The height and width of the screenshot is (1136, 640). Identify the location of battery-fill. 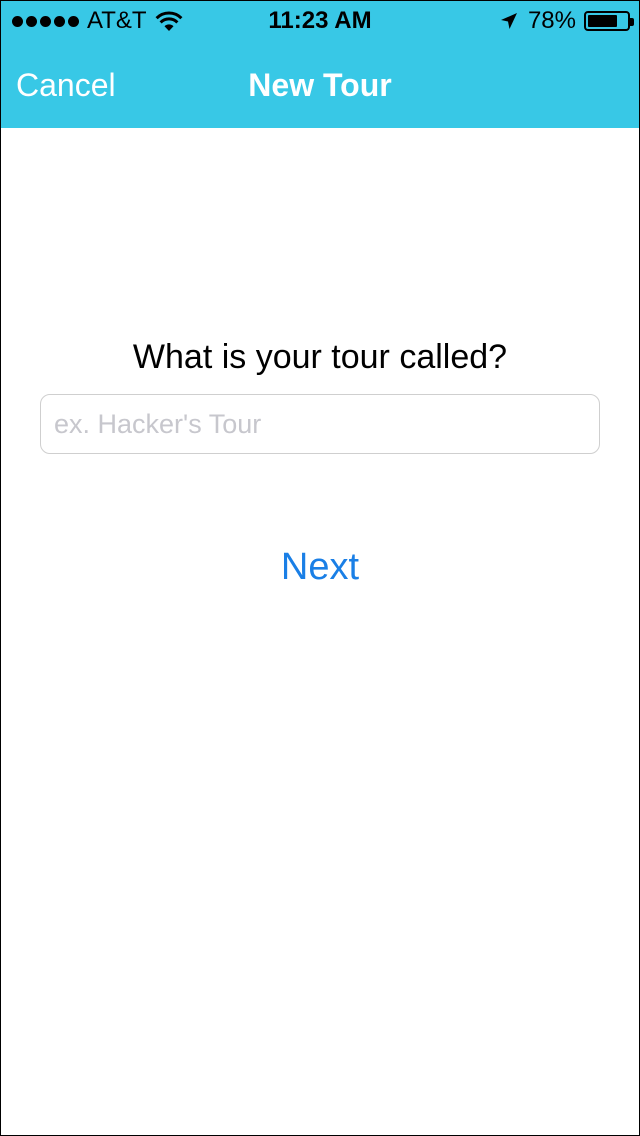
(602, 21).